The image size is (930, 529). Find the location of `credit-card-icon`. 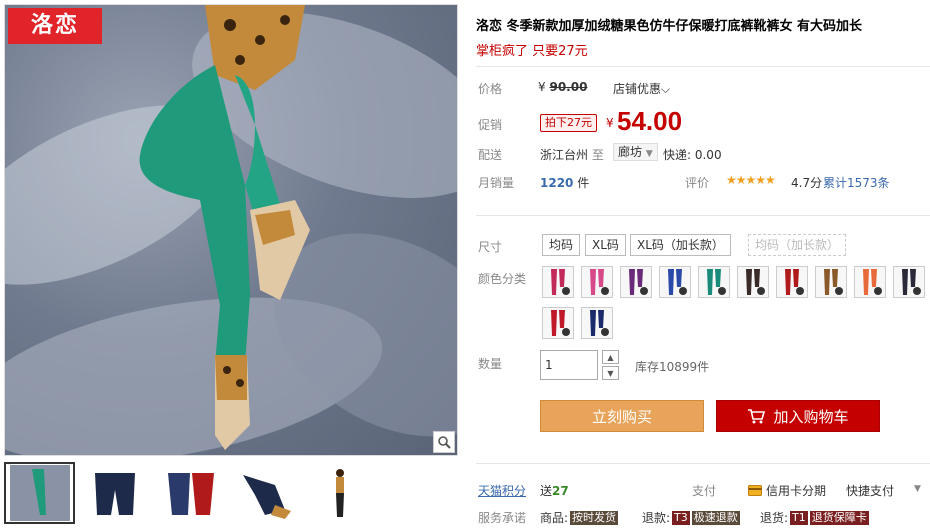

credit-card-icon is located at coordinates (755, 490).